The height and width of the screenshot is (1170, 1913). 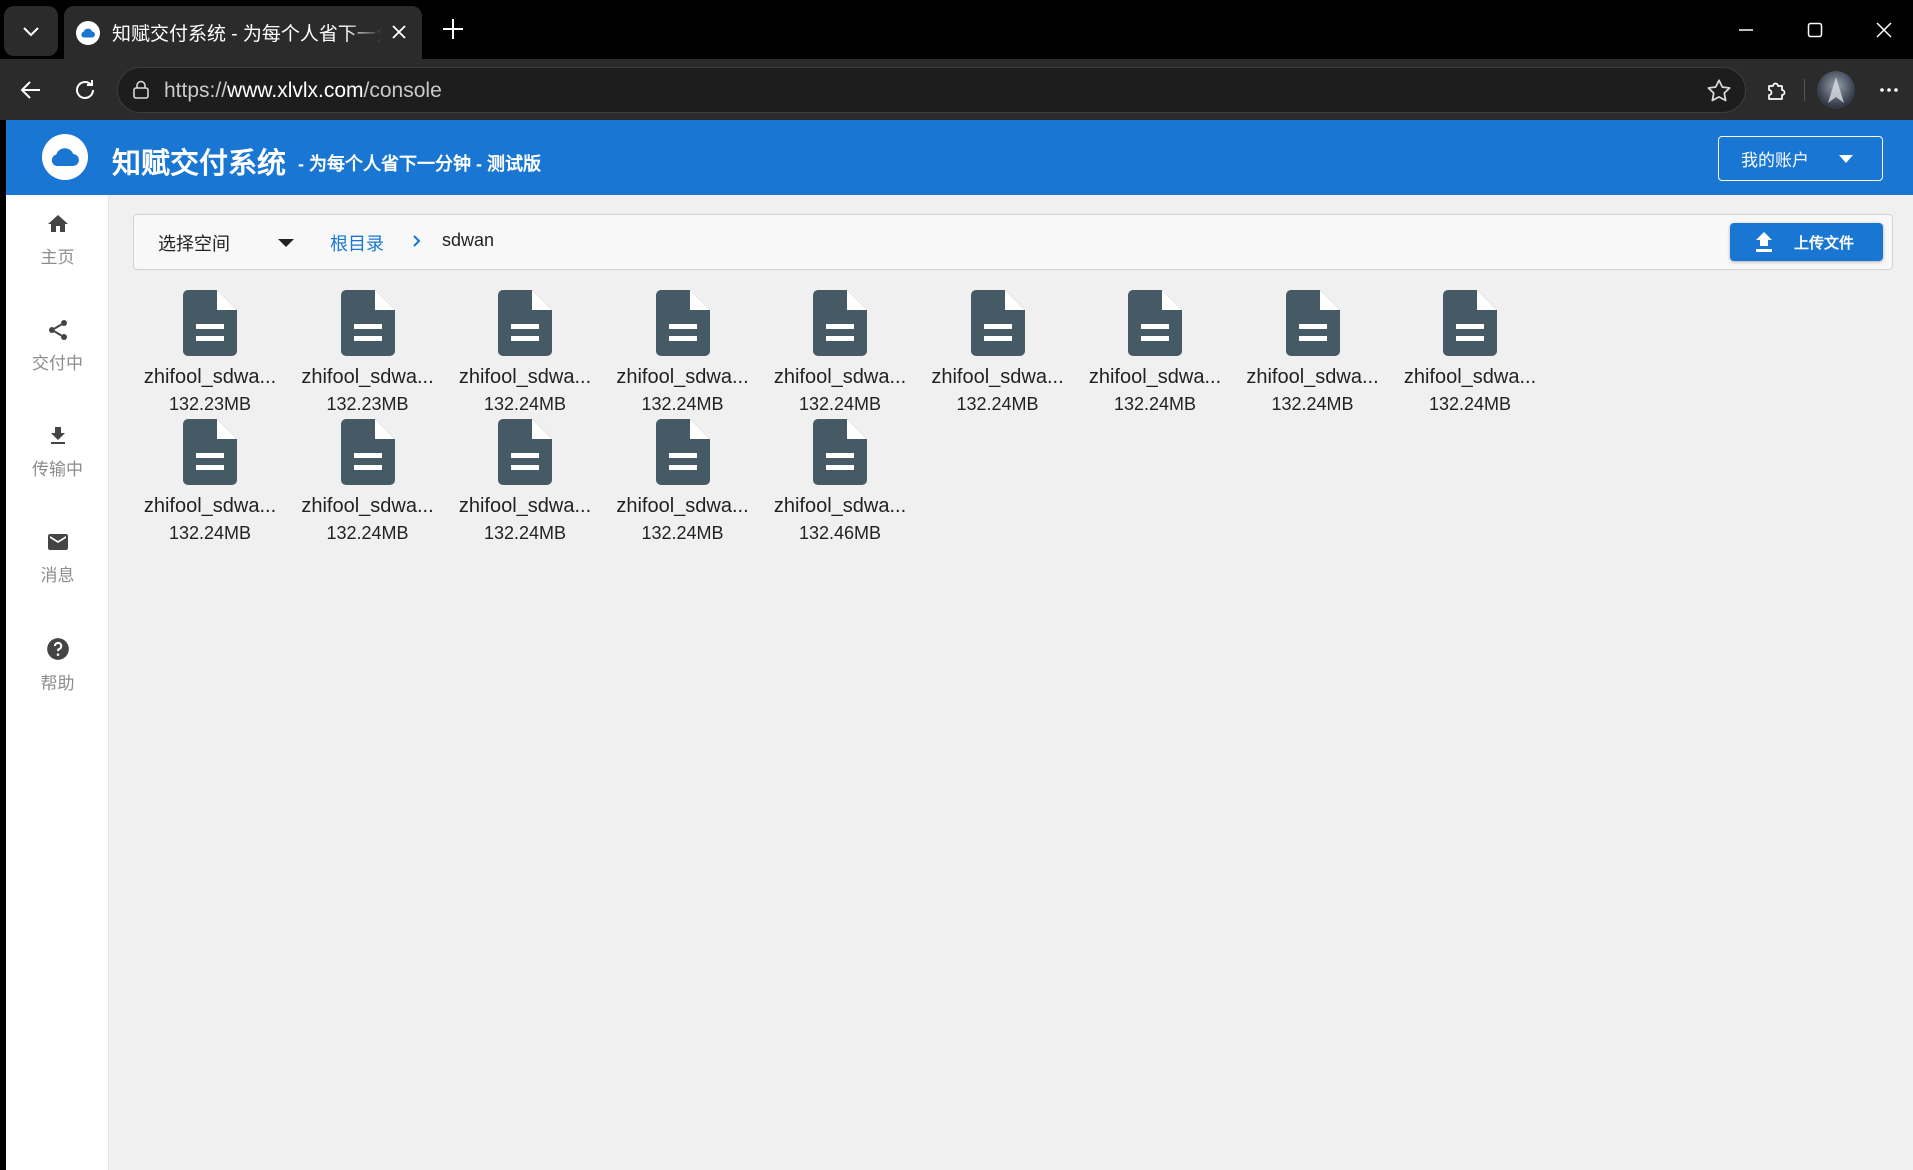 What do you see at coordinates (1889, 90) in the screenshot?
I see `browser-menu-button` at bounding box center [1889, 90].